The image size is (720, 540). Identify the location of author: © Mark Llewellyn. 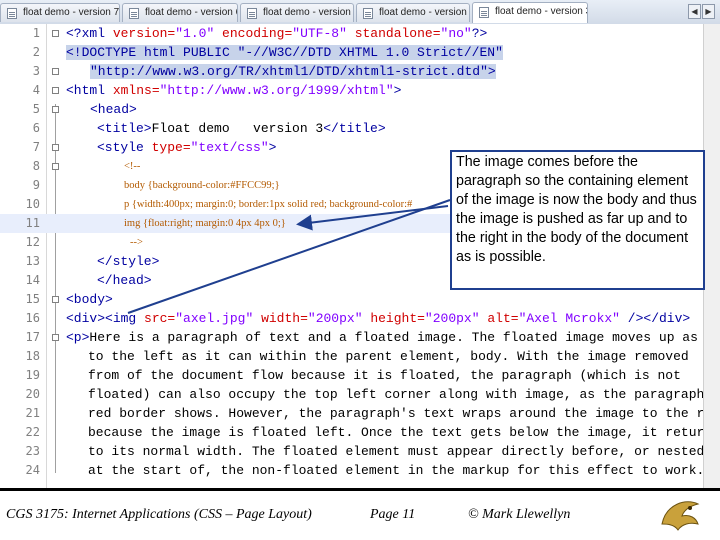
(519, 514).